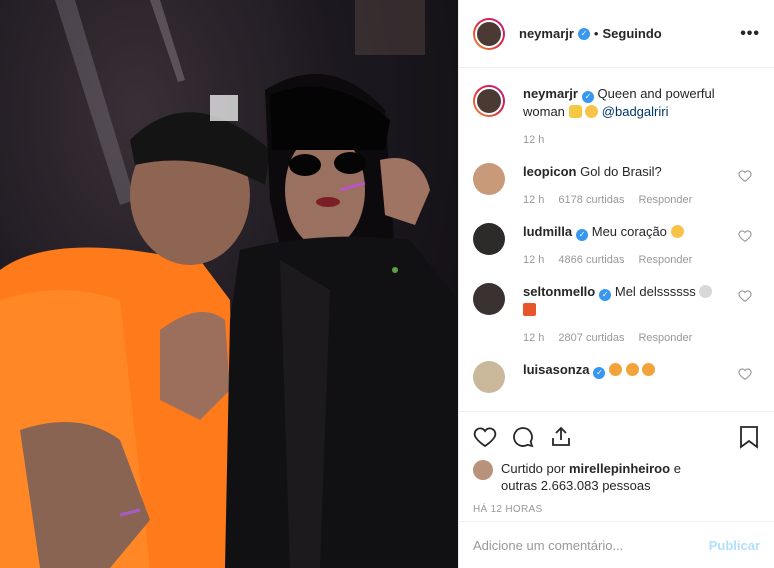 This screenshot has width=774, height=568. Describe the element at coordinates (575, 111) in the screenshot. I see `crown-emoji-icon` at that location.